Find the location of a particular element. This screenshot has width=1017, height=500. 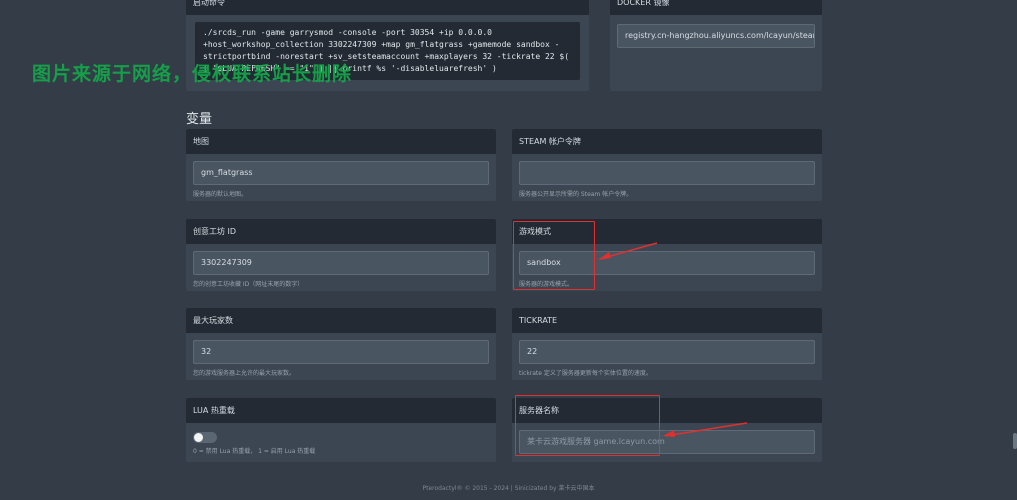

workshop-label: 创意工坊 ID is located at coordinates (341, 231).